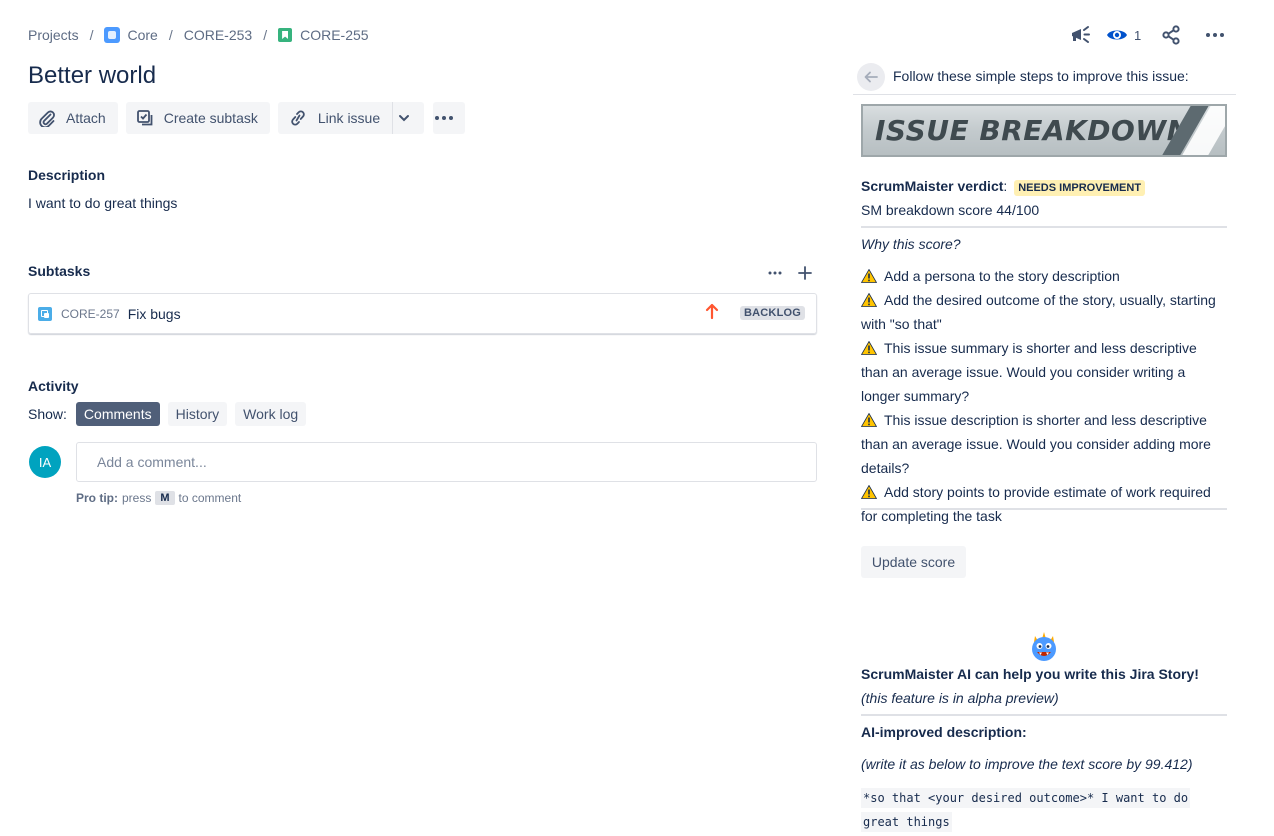 This screenshot has height=836, width=1274. Describe the element at coordinates (90, 314) in the screenshot. I see `subtask-key: CORE-257` at that location.